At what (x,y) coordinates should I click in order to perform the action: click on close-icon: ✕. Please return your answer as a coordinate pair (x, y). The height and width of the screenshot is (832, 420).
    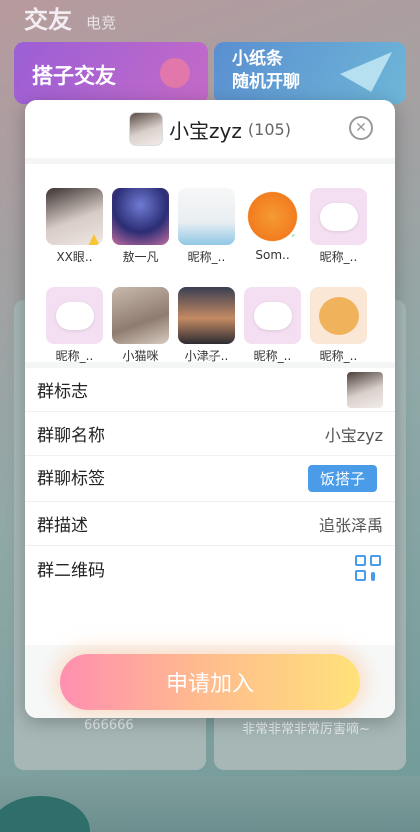
    Looking at the image, I should click on (361, 128).